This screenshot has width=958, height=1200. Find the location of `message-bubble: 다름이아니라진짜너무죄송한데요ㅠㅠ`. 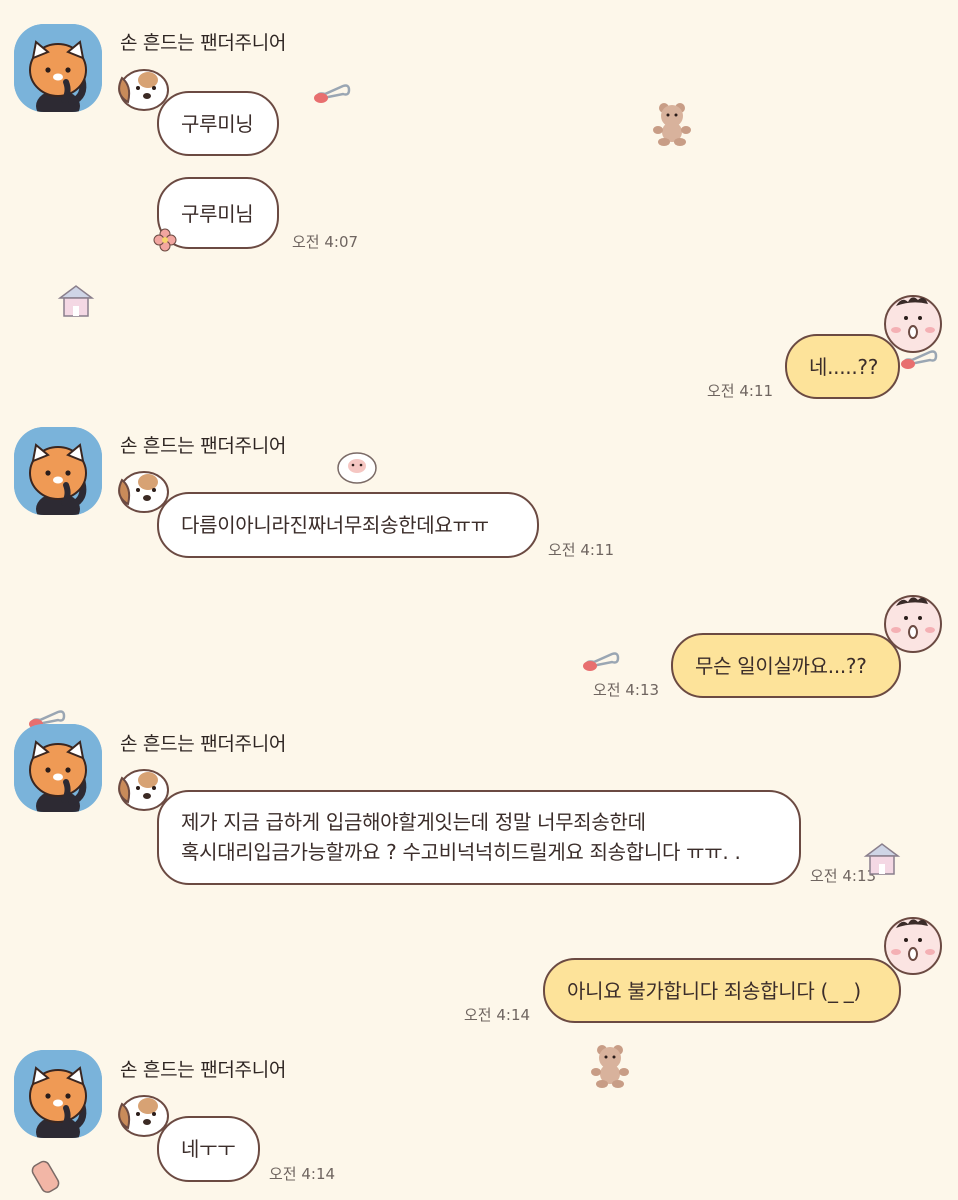

message-bubble: 다름이아니라진짜너무죄송한데요ㅠㅠ is located at coordinates (348, 525).